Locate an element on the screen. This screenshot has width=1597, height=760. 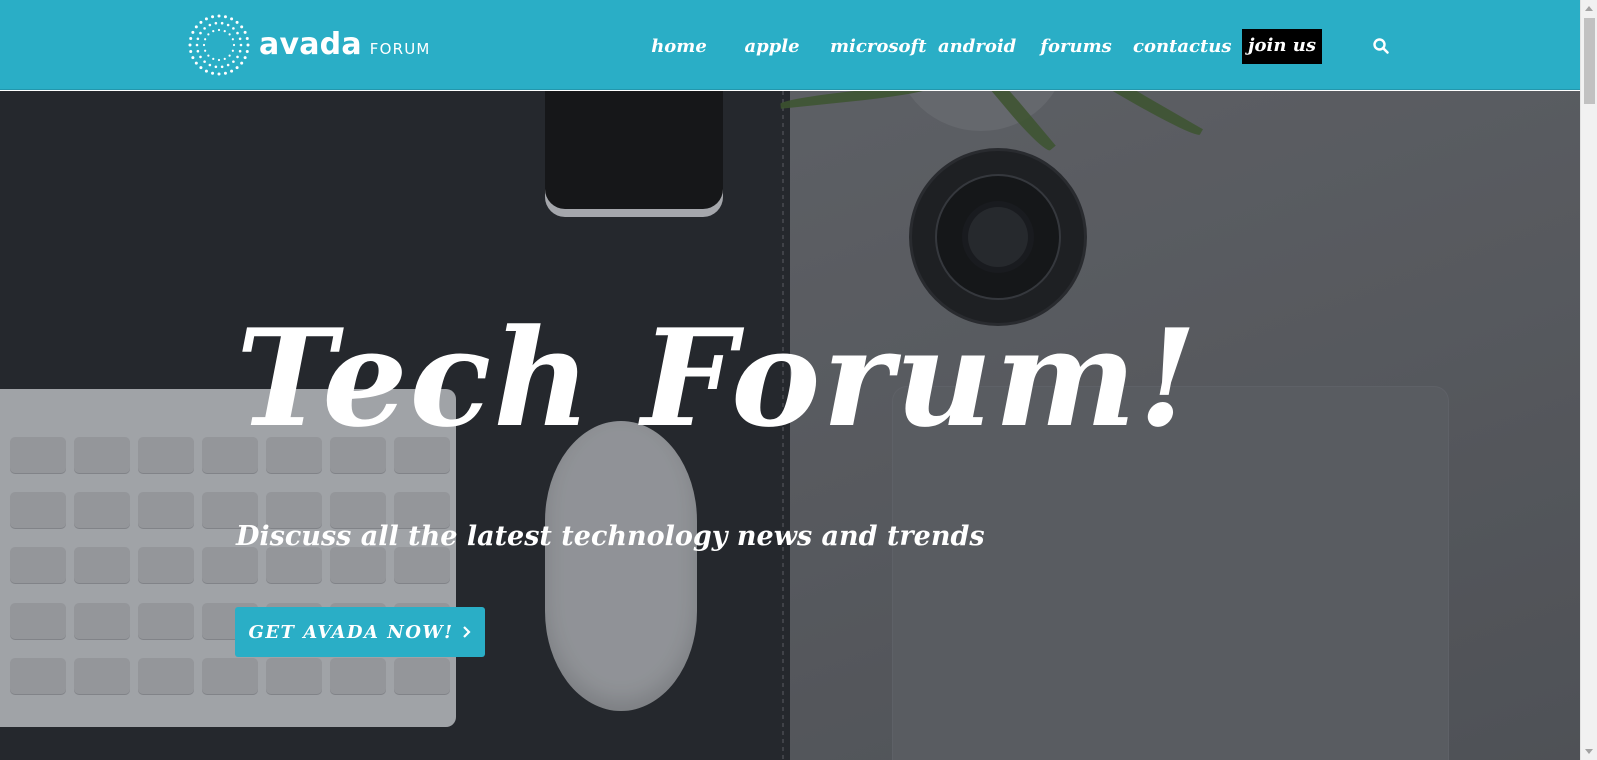
nav-forums: forums is located at coordinates (1076, 48).